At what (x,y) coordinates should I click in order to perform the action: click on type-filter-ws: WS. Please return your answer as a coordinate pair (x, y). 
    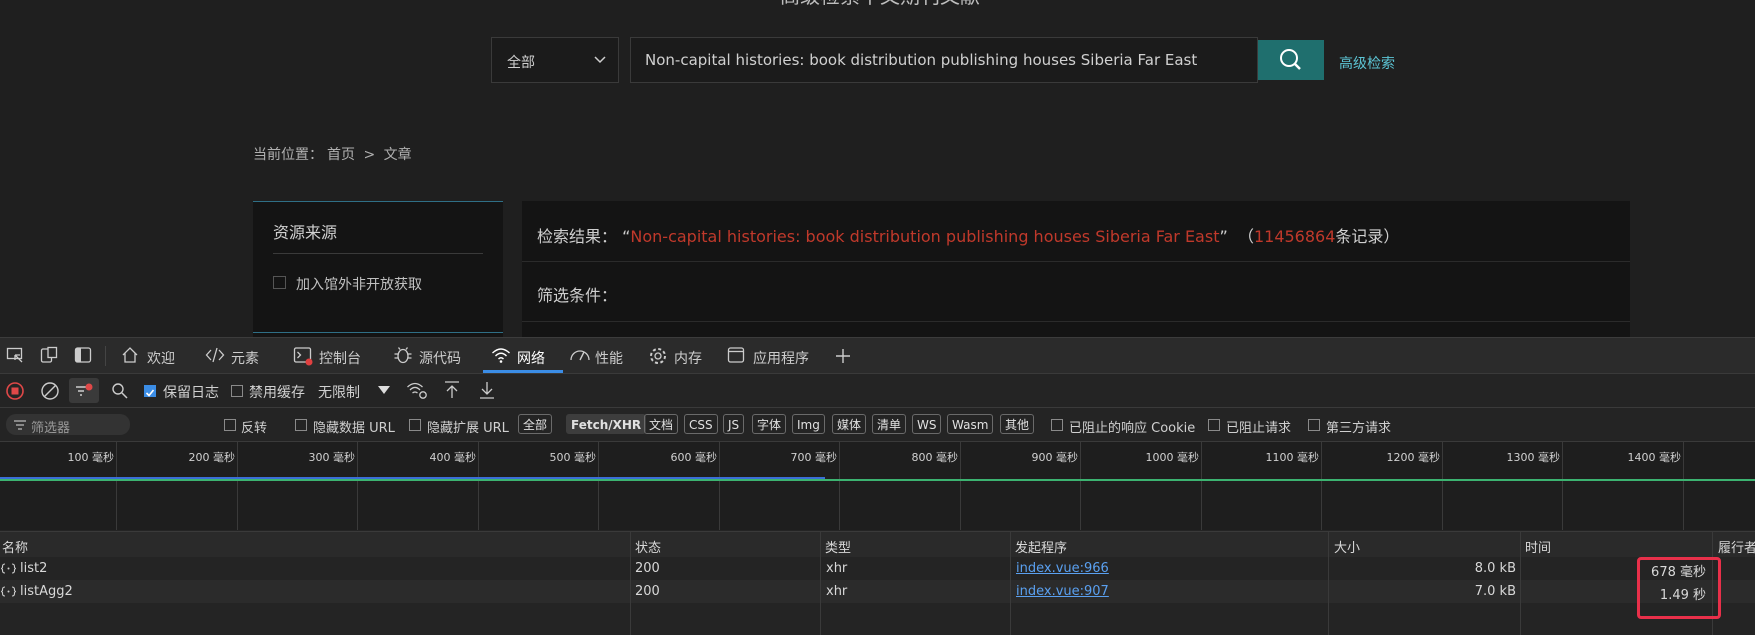
    Looking at the image, I should click on (927, 424).